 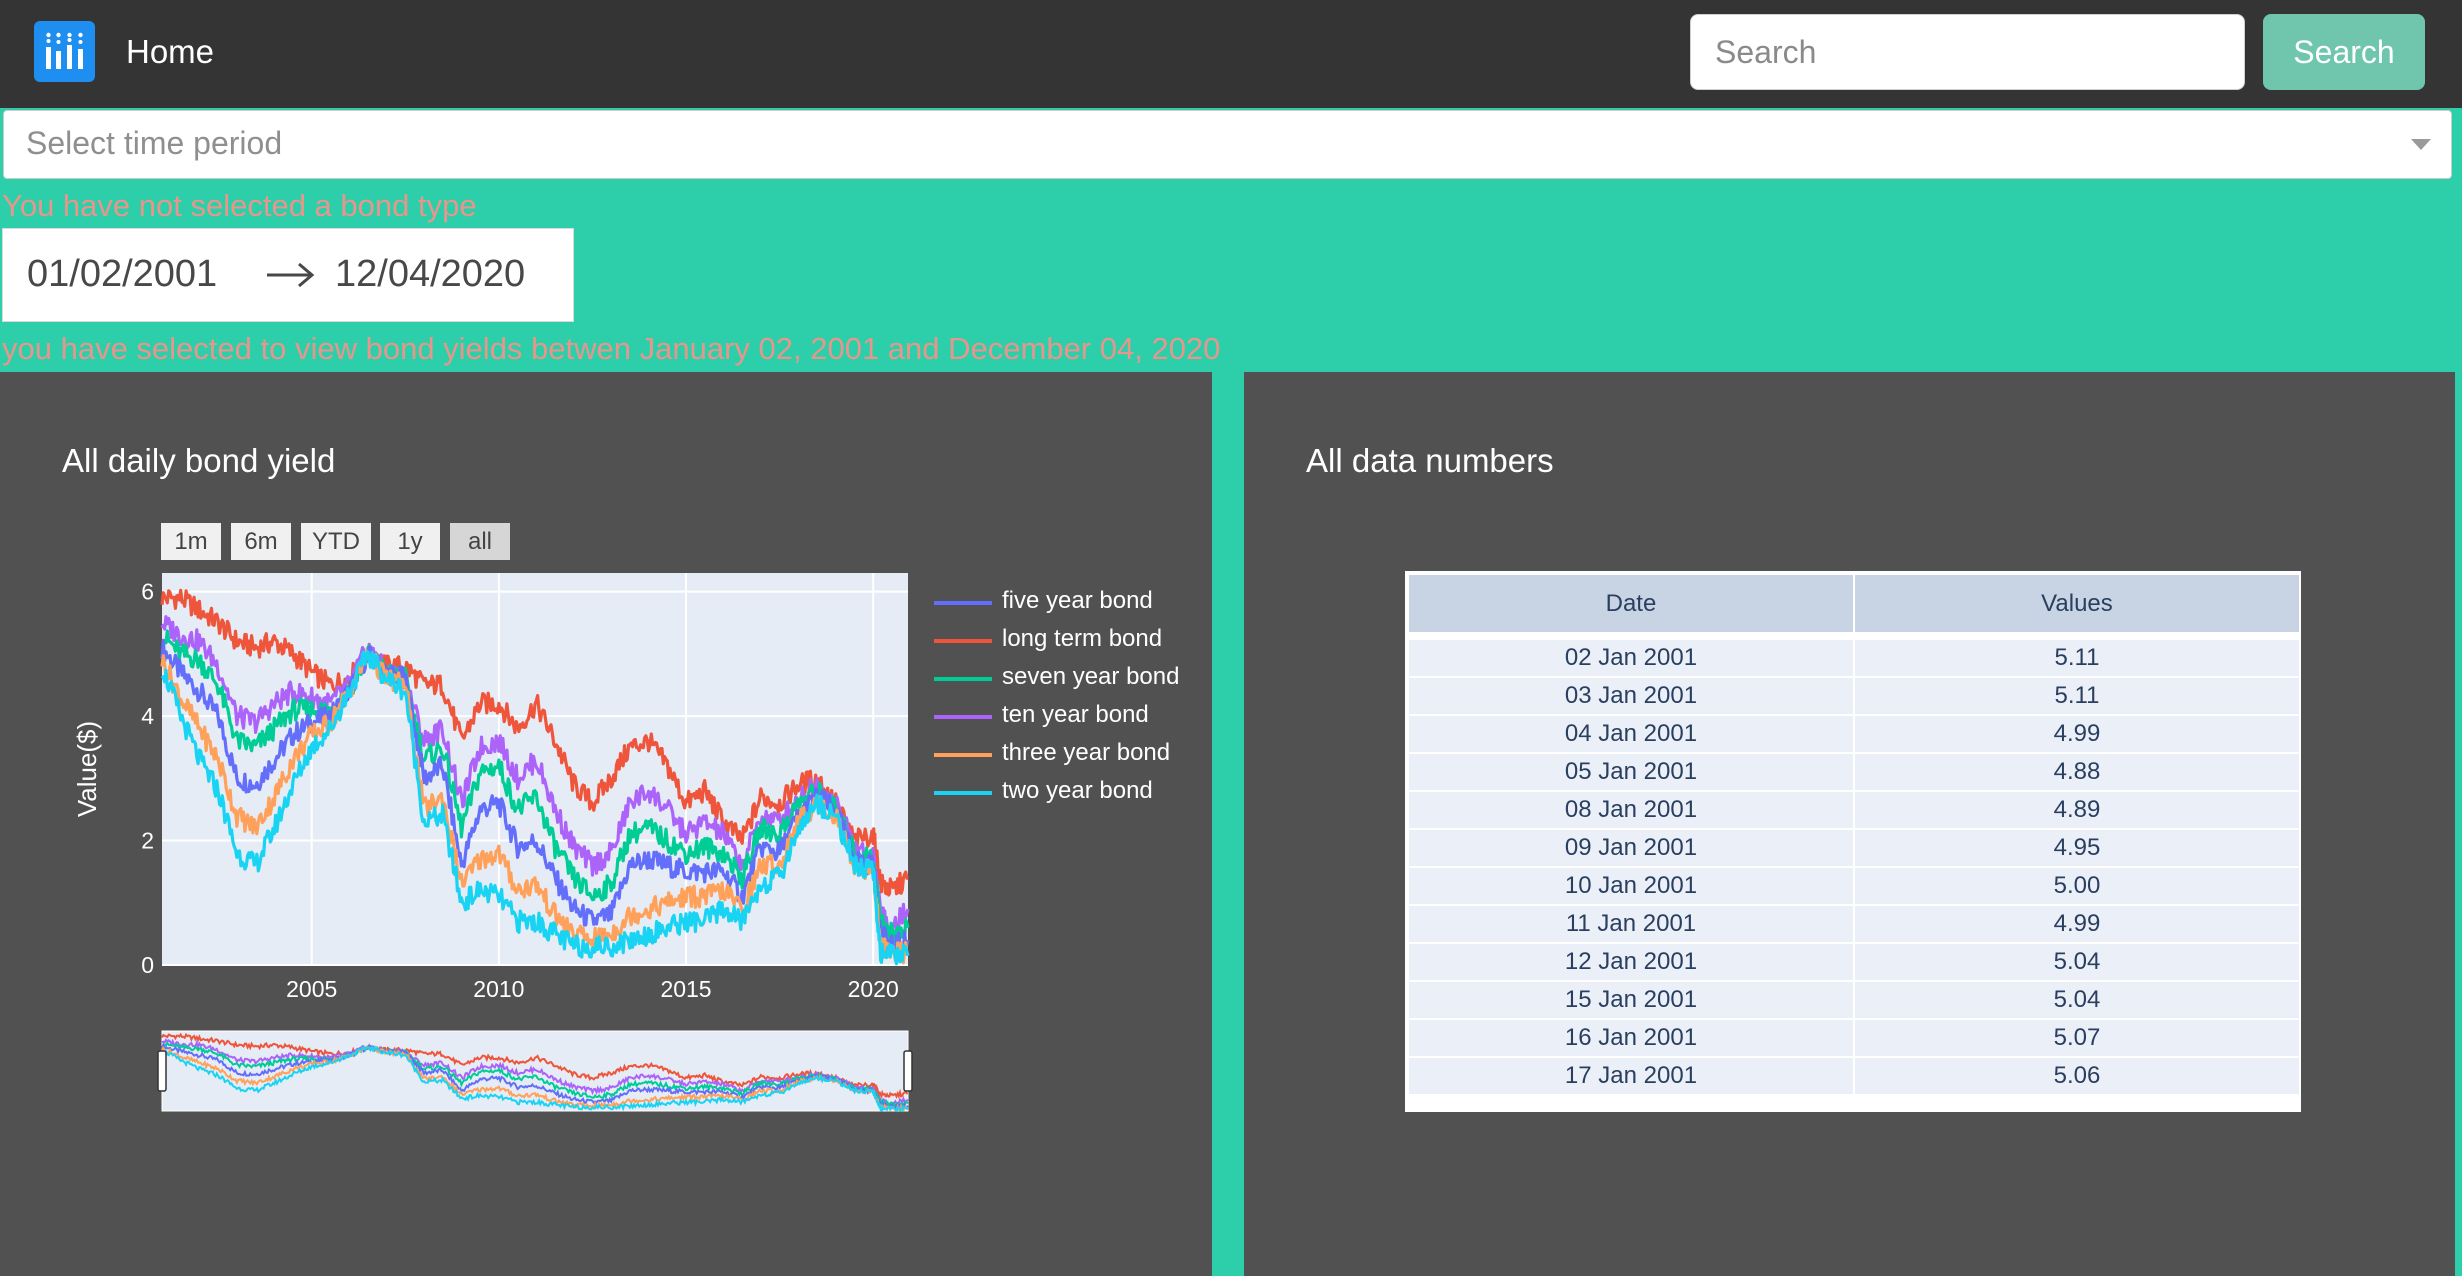 What do you see at coordinates (1967, 52) in the screenshot?
I see `search-input` at bounding box center [1967, 52].